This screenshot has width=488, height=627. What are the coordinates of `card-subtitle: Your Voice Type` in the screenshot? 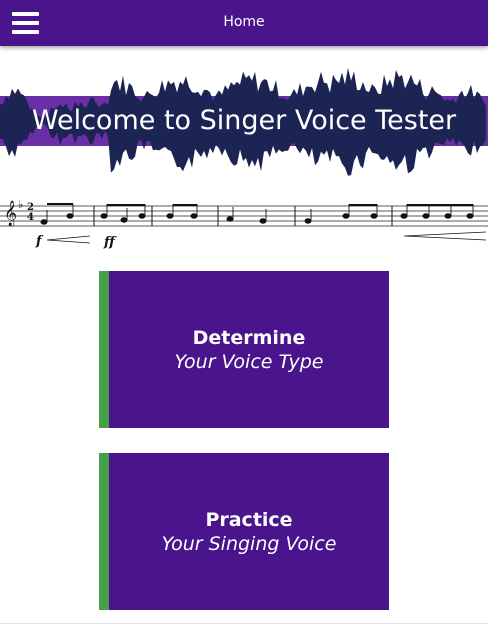 It's located at (249, 361).